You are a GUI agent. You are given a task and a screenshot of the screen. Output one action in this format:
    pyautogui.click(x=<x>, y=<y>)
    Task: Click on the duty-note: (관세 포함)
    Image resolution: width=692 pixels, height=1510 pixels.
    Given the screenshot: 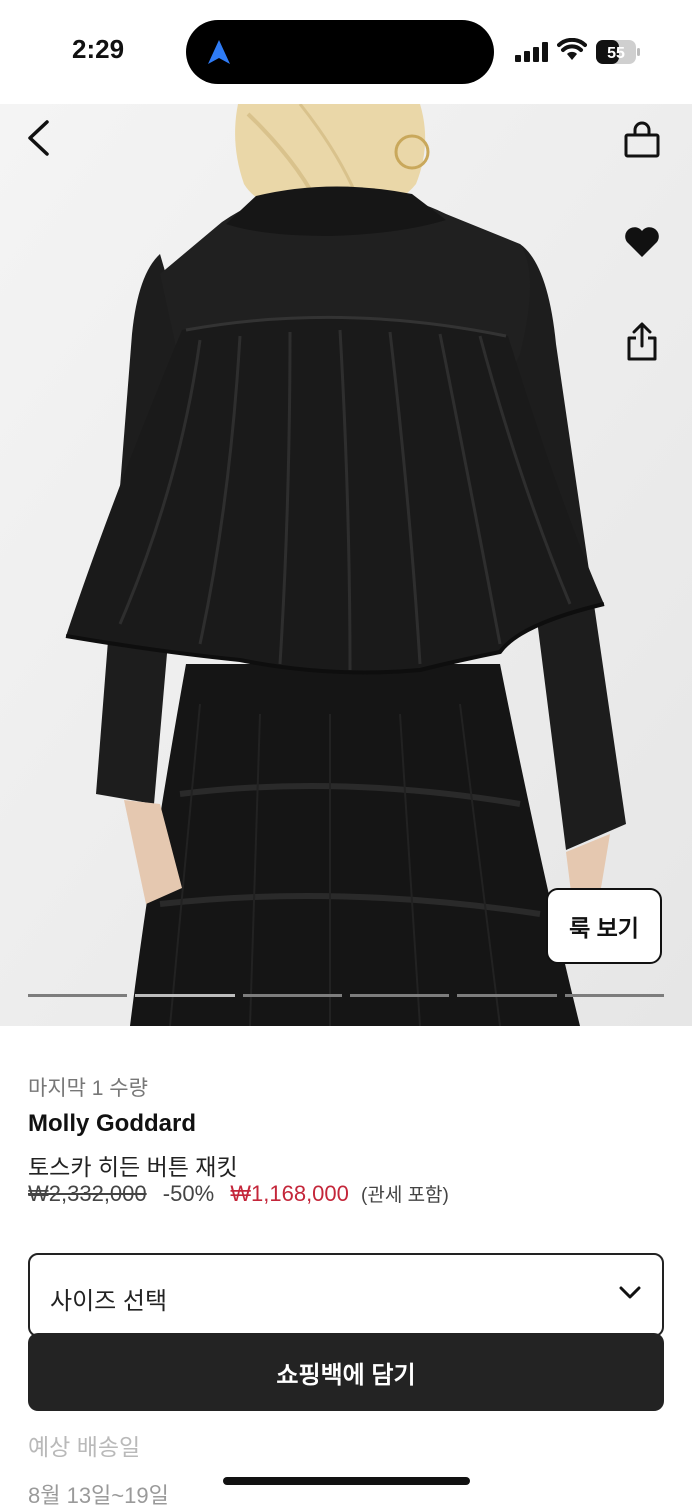 What is the action you would take?
    pyautogui.click(x=405, y=1195)
    